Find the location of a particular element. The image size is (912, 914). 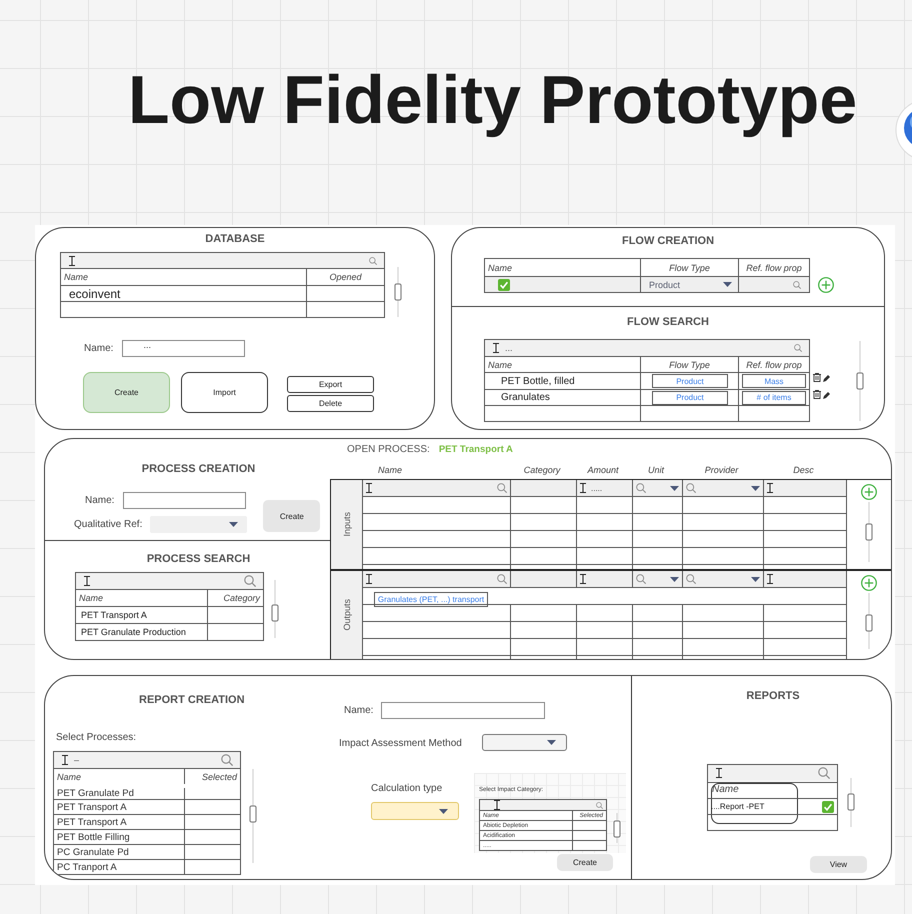

table-cell: PET Transport A is located at coordinates (92, 807).